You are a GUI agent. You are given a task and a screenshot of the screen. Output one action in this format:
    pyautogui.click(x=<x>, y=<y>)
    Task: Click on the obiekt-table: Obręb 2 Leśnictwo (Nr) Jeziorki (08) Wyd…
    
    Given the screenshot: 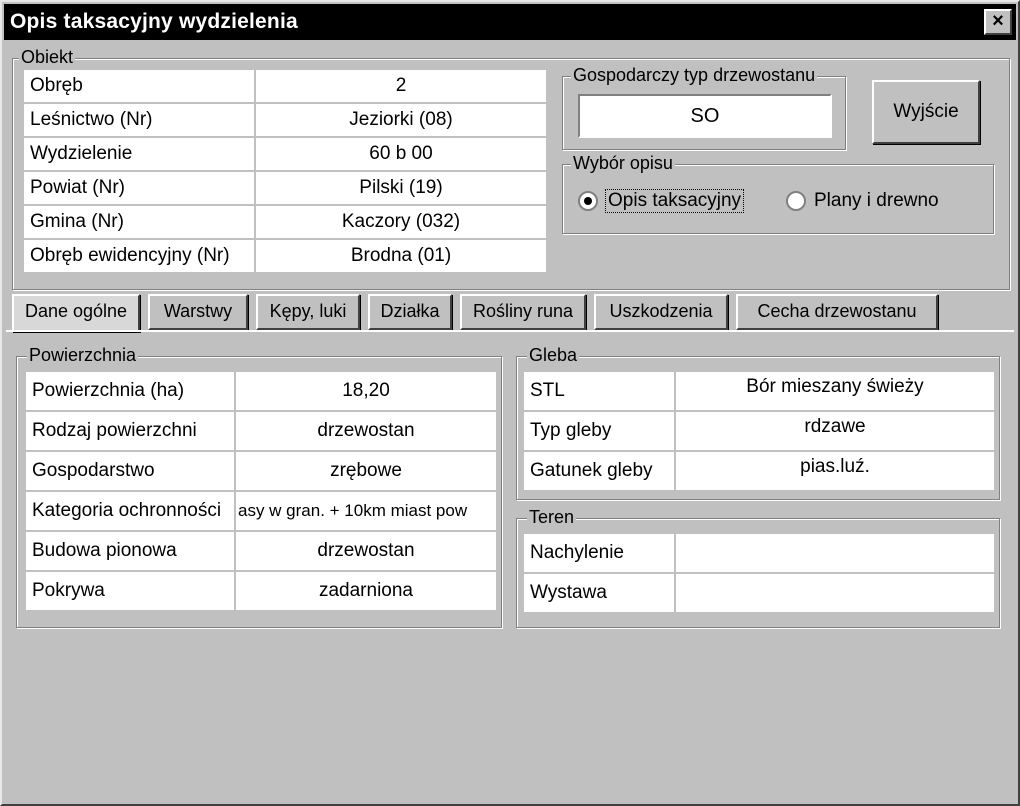 What is the action you would take?
    pyautogui.click(x=285, y=171)
    